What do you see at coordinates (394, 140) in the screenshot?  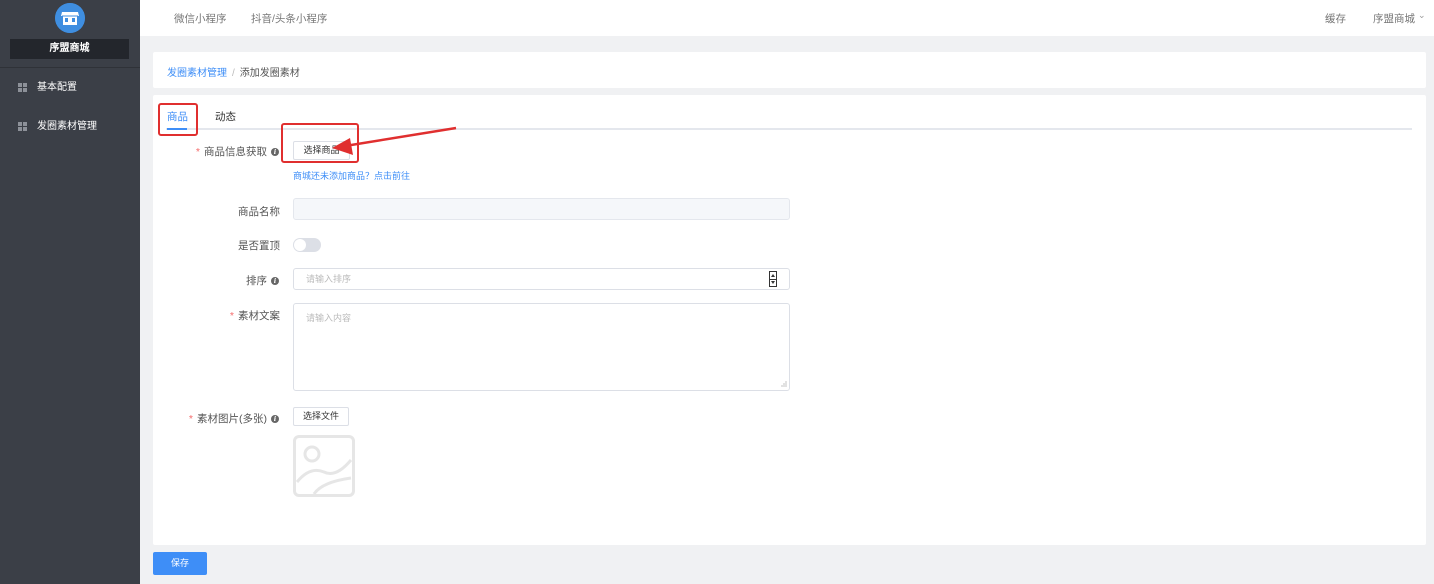 I see `annotation-arrow` at bounding box center [394, 140].